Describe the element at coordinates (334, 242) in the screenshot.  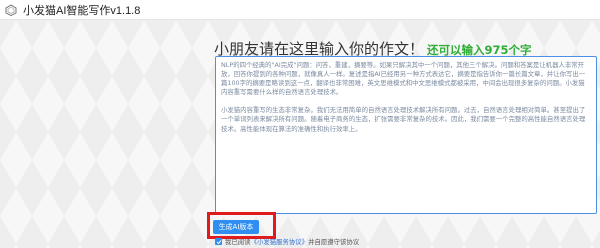
I see `agree-suffix: 并自愿遵守该协议` at that location.